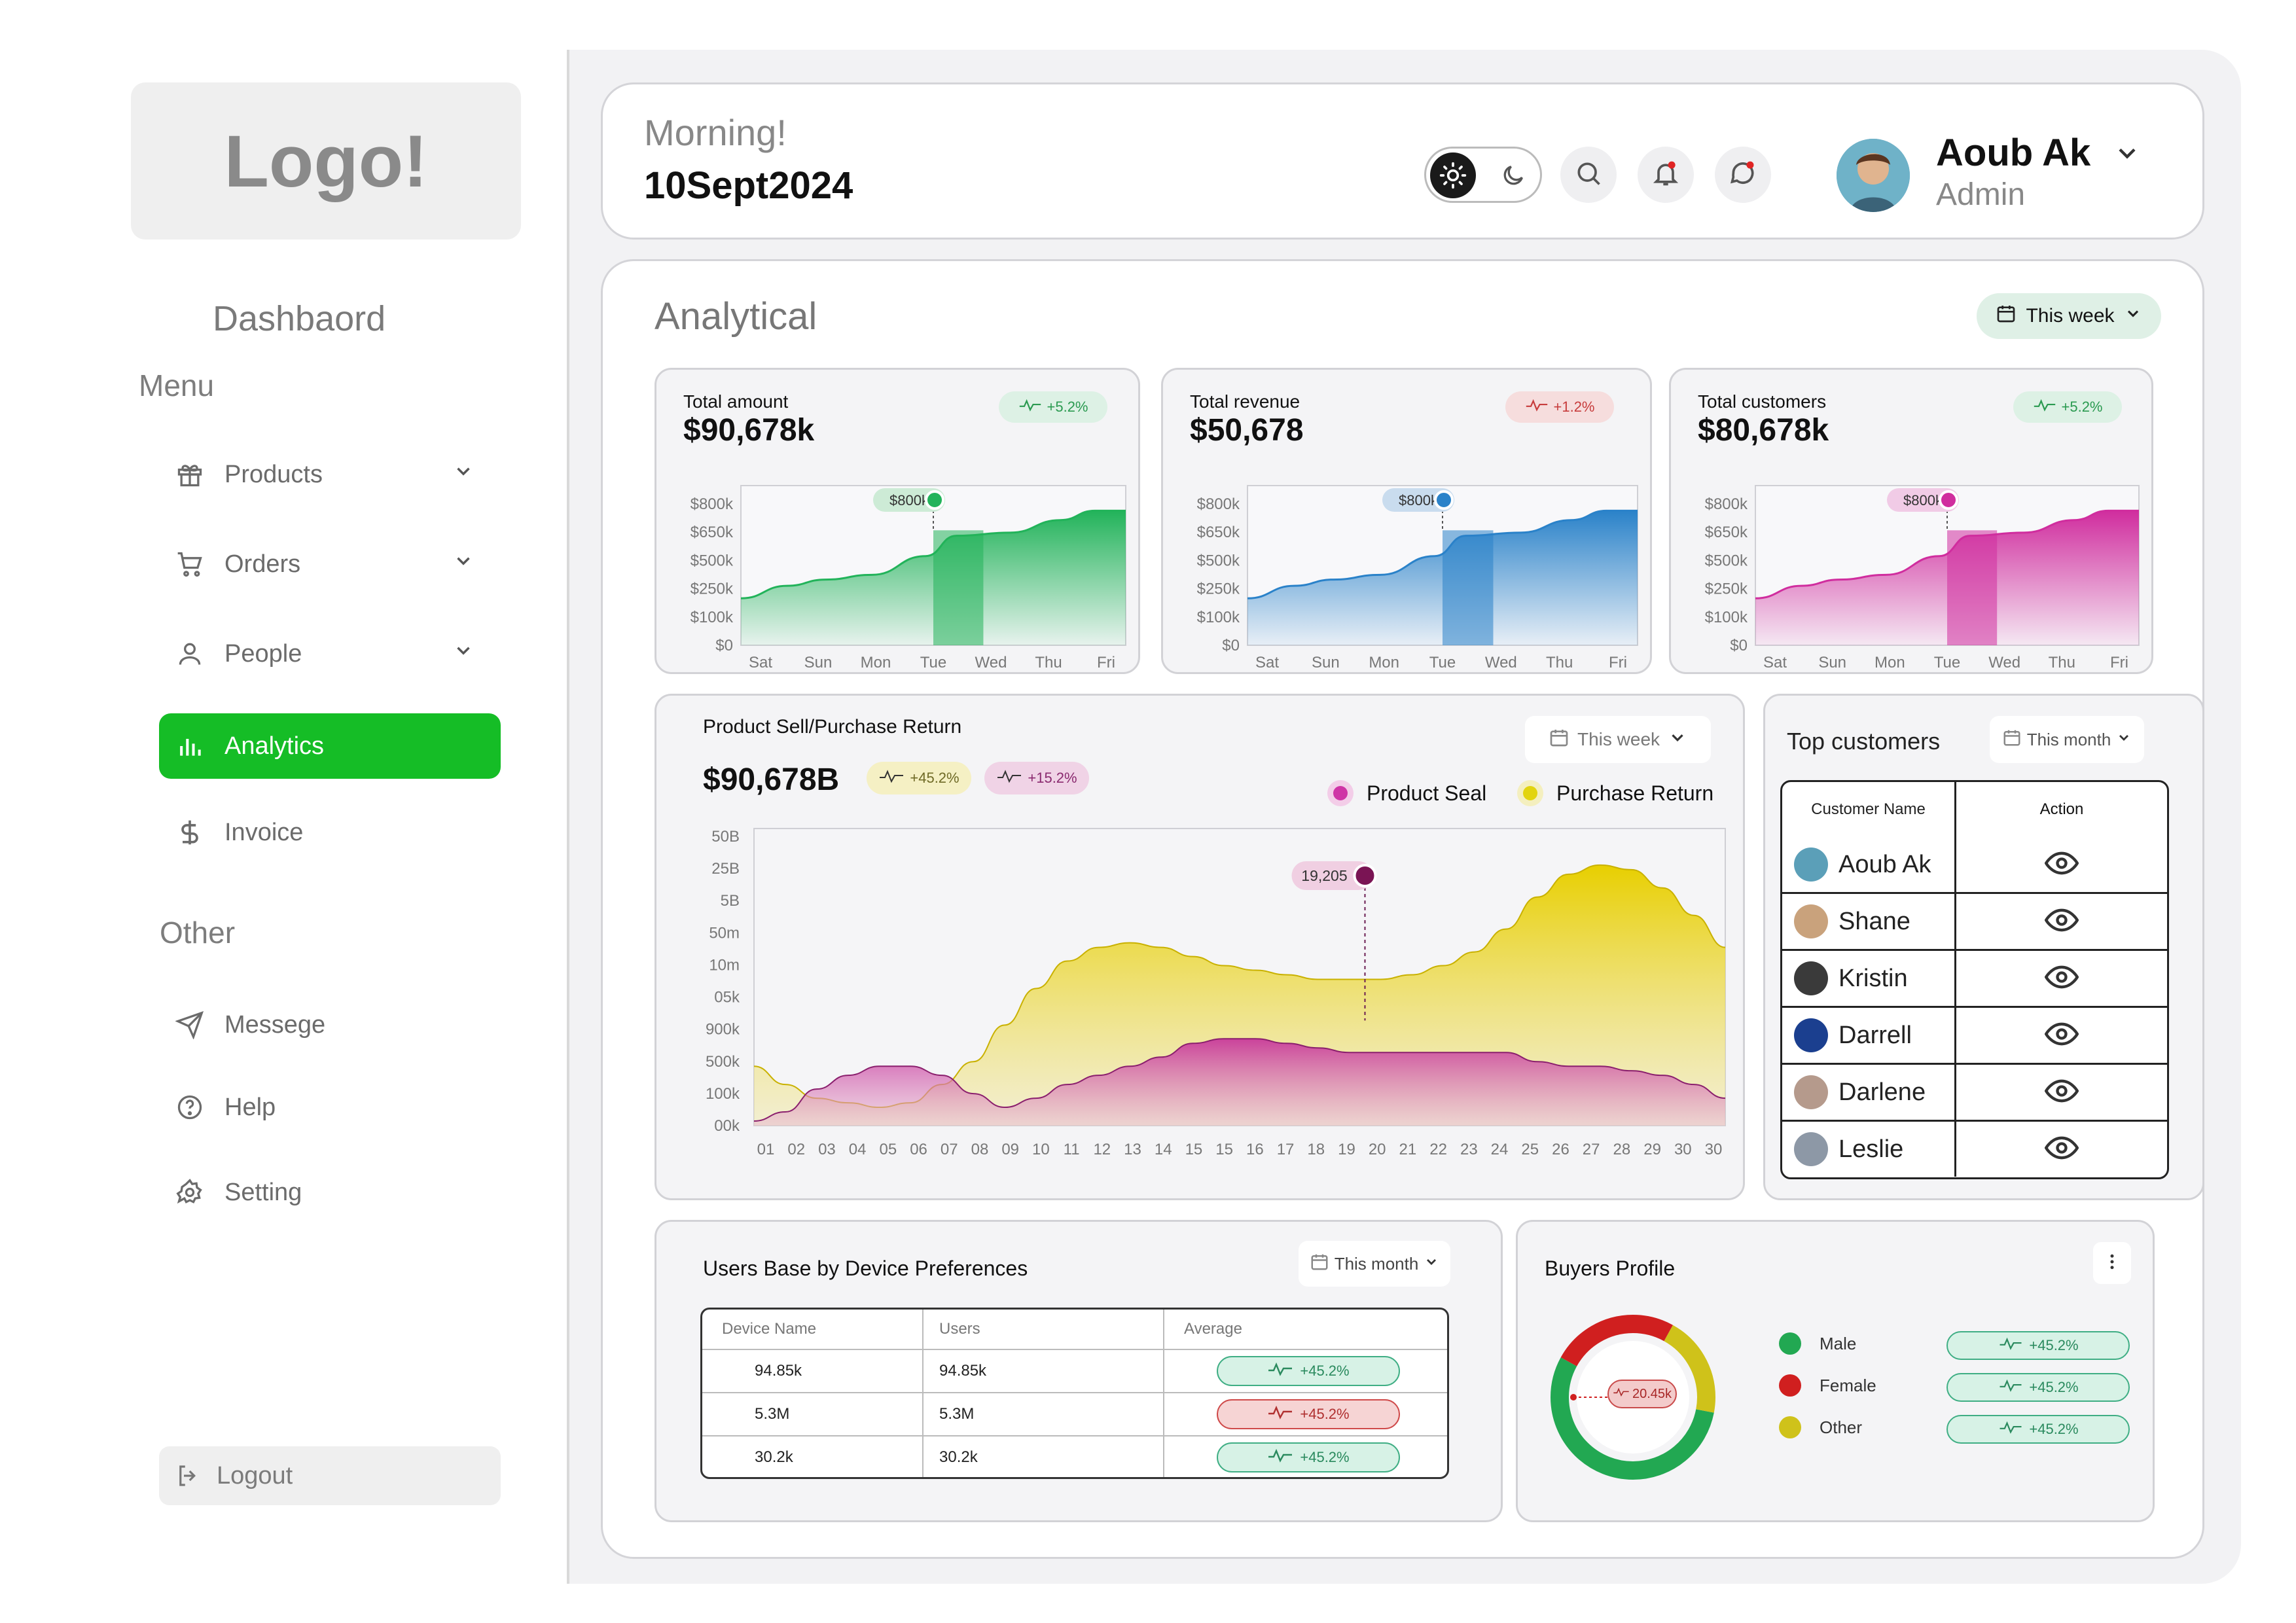  I want to click on x-tick-label: 11, so click(1072, 1149).